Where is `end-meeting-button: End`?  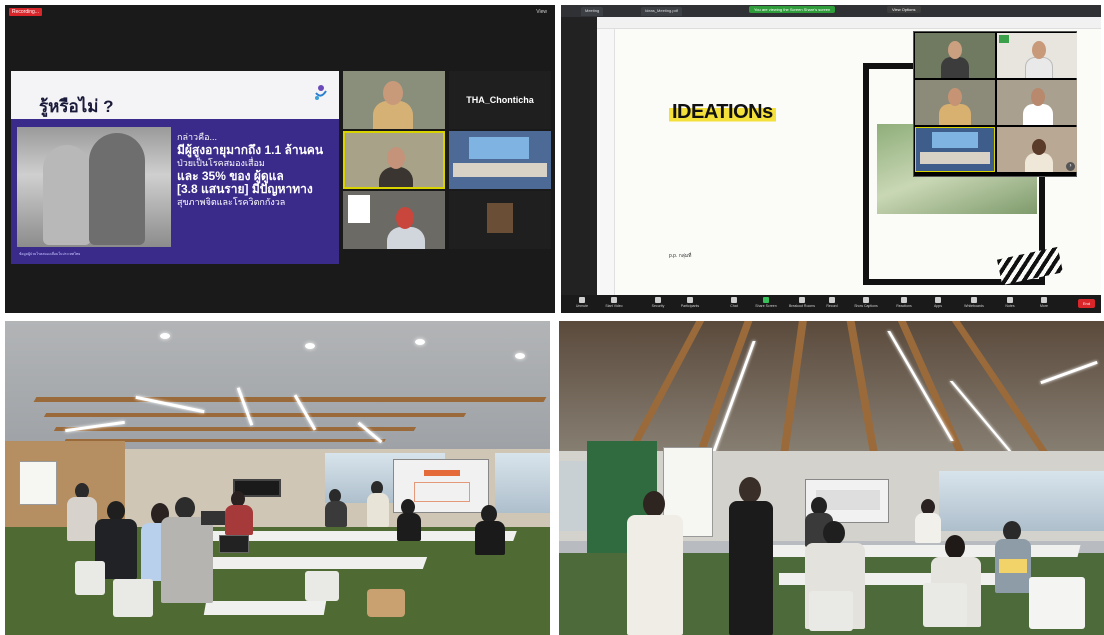
end-meeting-button: End is located at coordinates (1086, 303).